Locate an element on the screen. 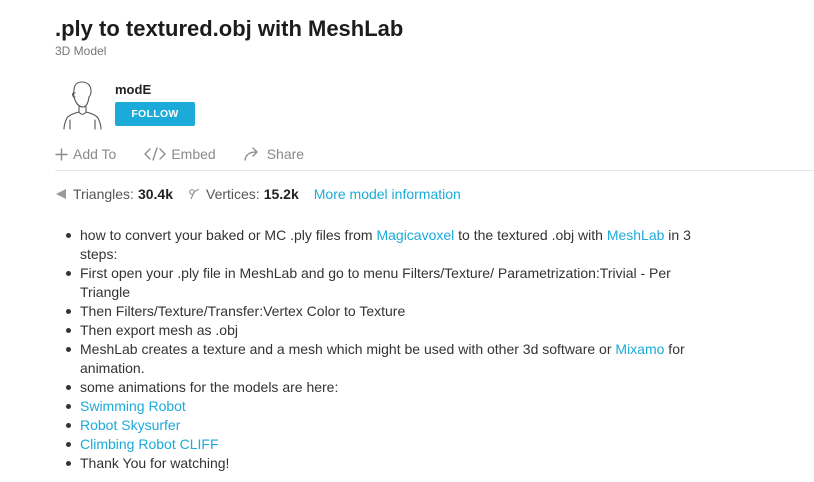 This screenshot has height=482, width=814. more-model-info-link: More model information is located at coordinates (387, 194).